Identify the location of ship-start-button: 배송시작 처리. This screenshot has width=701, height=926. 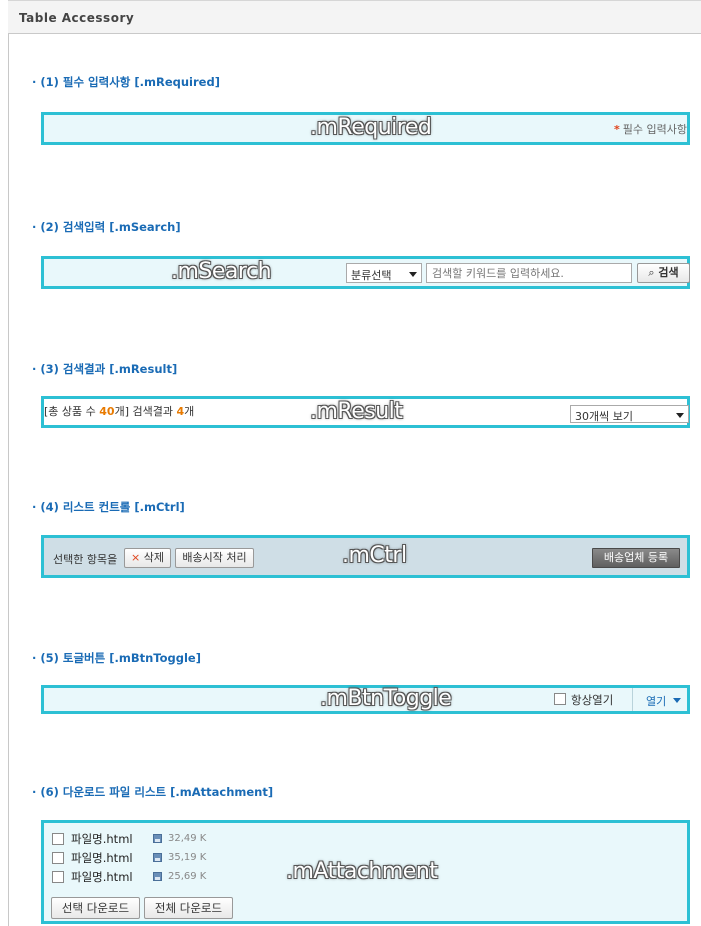
(214, 558).